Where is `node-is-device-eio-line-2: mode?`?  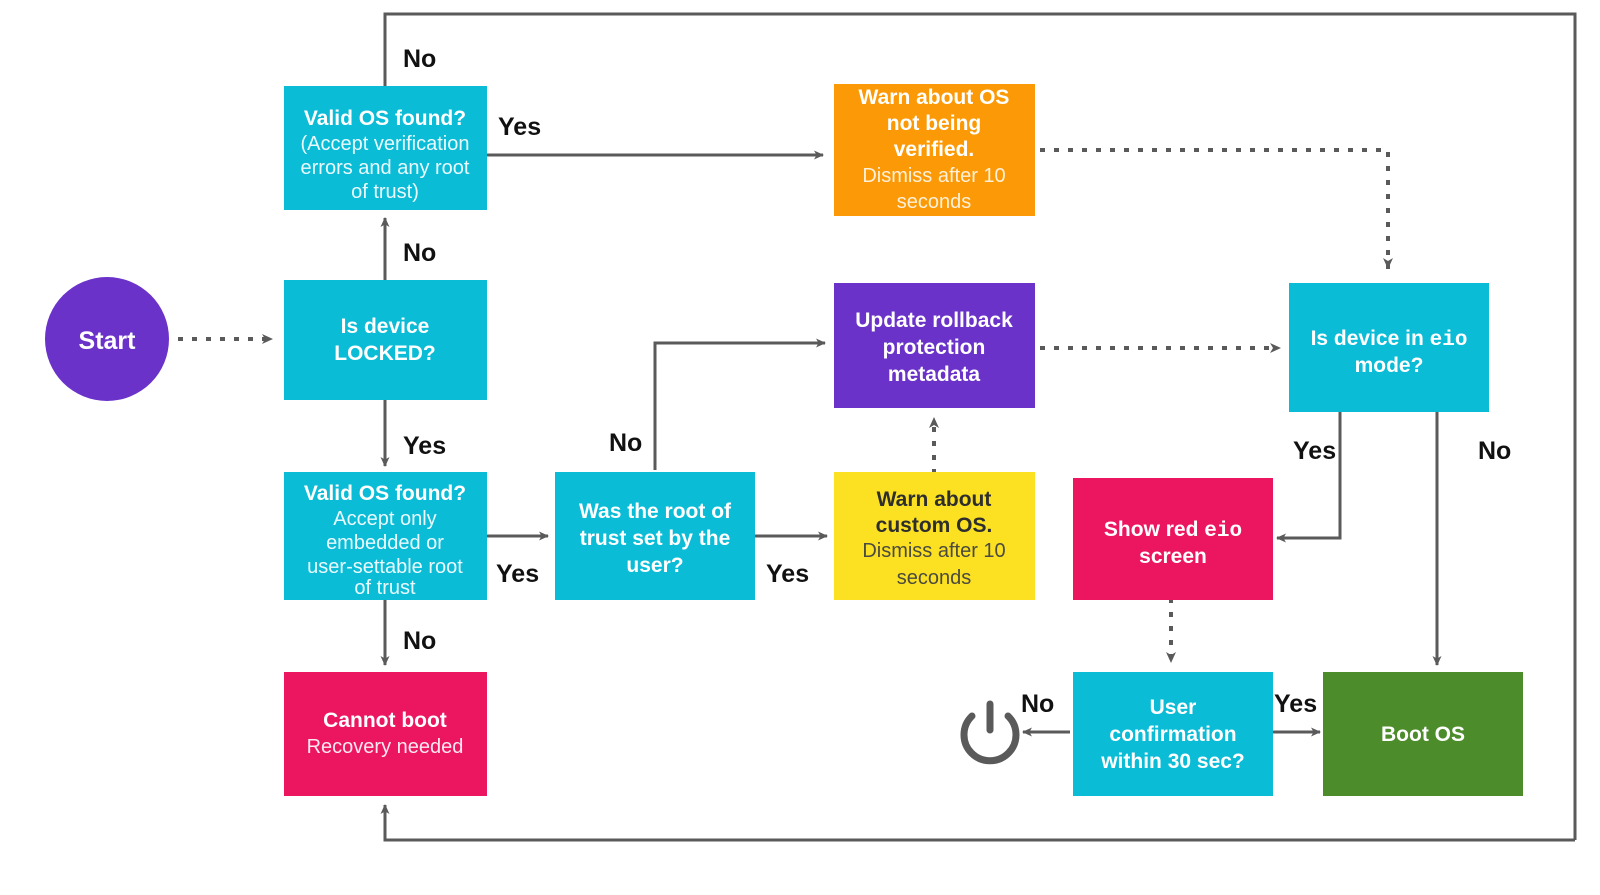
node-is-device-eio-line-2: mode? is located at coordinates (1389, 365).